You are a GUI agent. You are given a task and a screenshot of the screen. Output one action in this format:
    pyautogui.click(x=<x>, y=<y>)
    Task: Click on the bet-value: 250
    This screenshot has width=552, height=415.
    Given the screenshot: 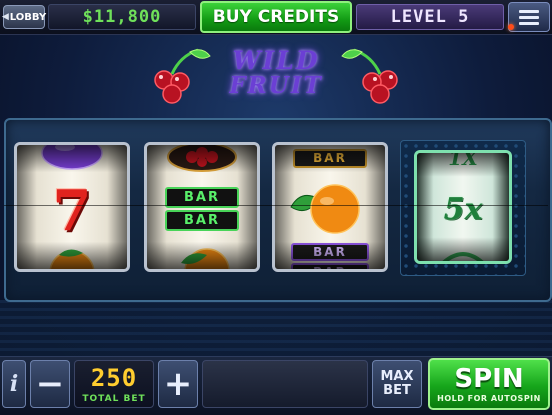 What is the action you would take?
    pyautogui.click(x=114, y=378)
    